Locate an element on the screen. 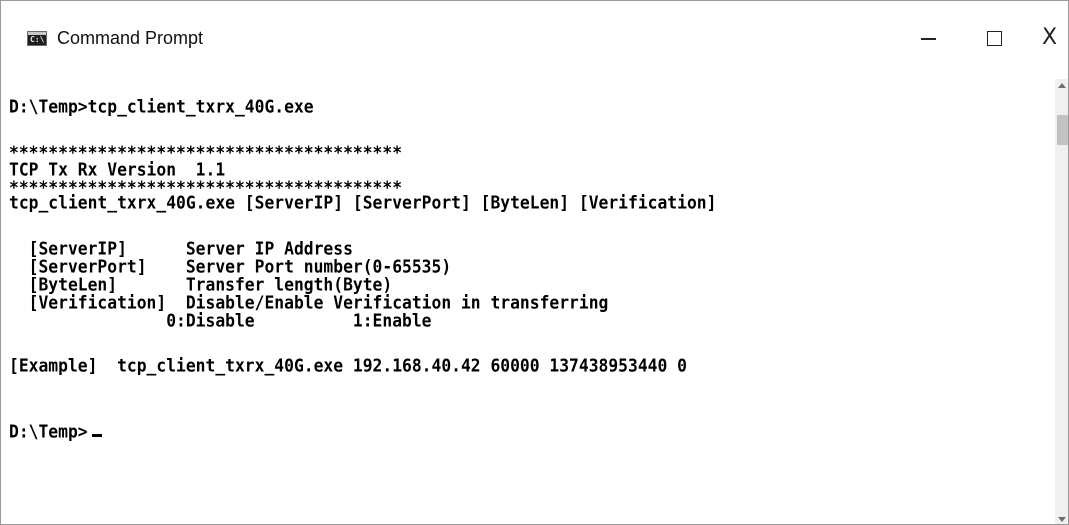 The width and height of the screenshot is (1069, 525). minimize-button is located at coordinates (928, 39).